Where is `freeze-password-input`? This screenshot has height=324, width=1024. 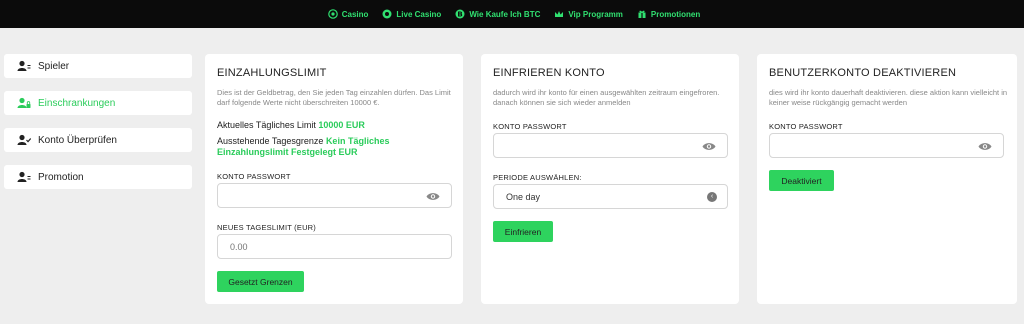 freeze-password-input is located at coordinates (610, 145).